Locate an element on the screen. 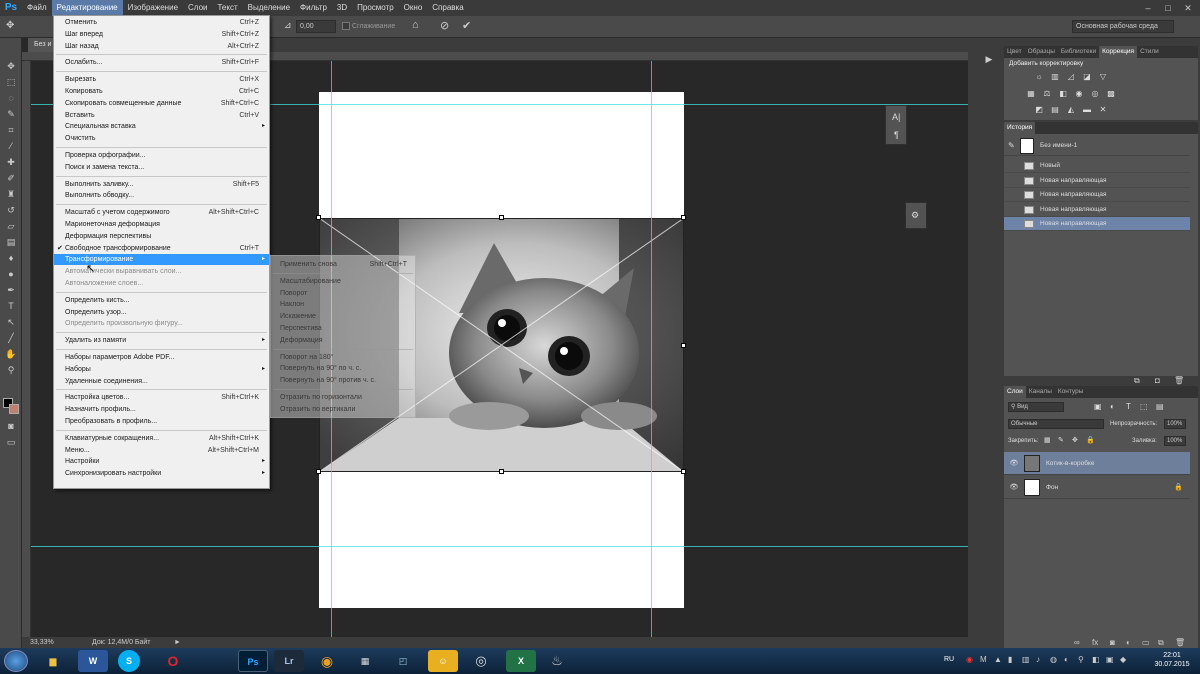 The width and height of the screenshot is (1200, 674). menu-type: Текст is located at coordinates (227, 8).